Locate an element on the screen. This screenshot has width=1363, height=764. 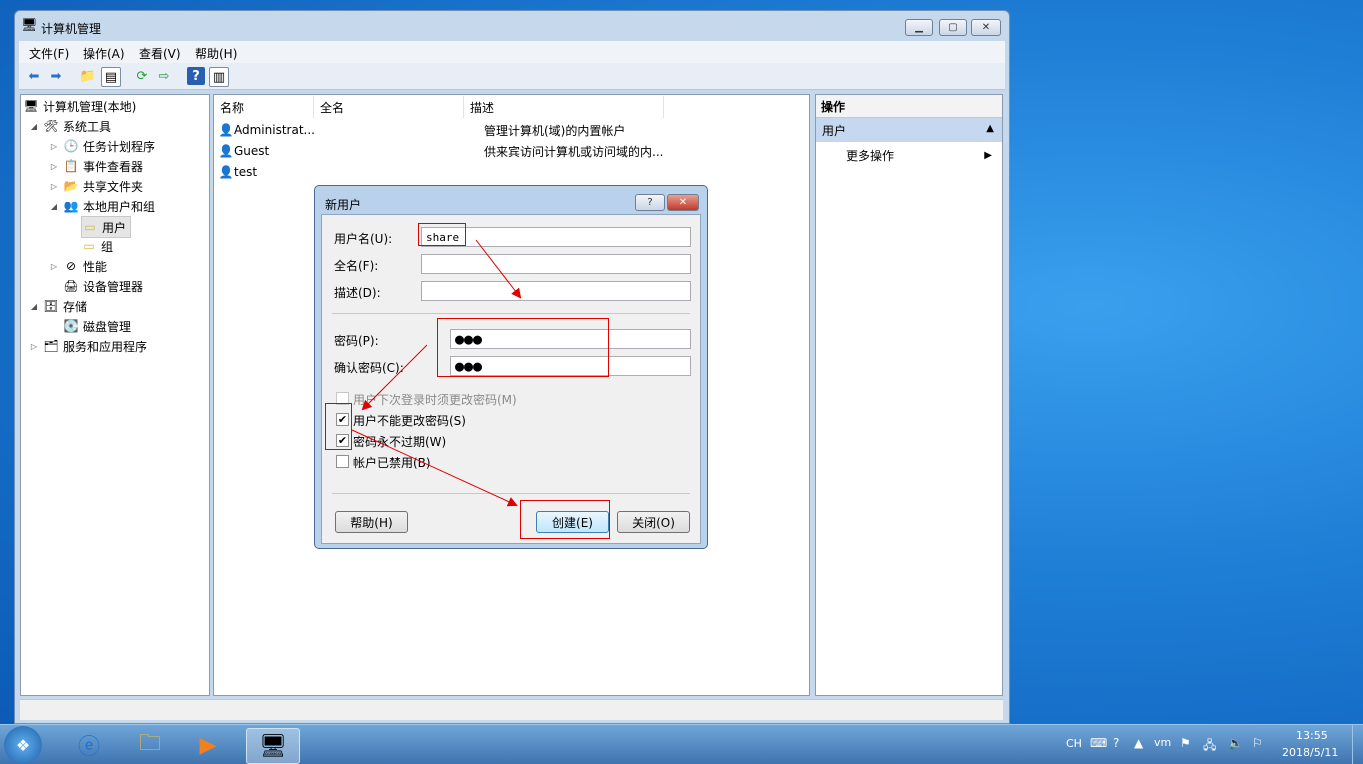
annotation-arrows is located at coordinates (436, 373).